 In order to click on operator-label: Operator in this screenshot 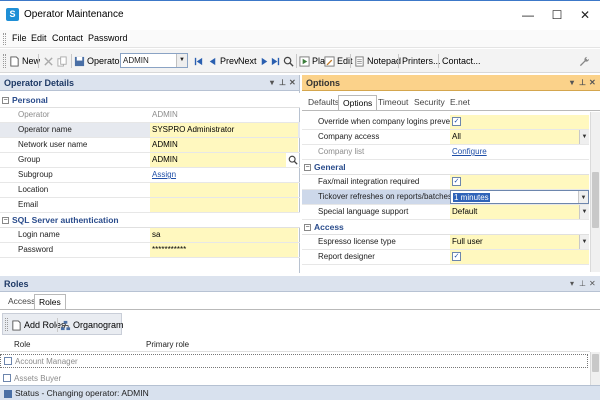, I will do `click(34, 114)`.